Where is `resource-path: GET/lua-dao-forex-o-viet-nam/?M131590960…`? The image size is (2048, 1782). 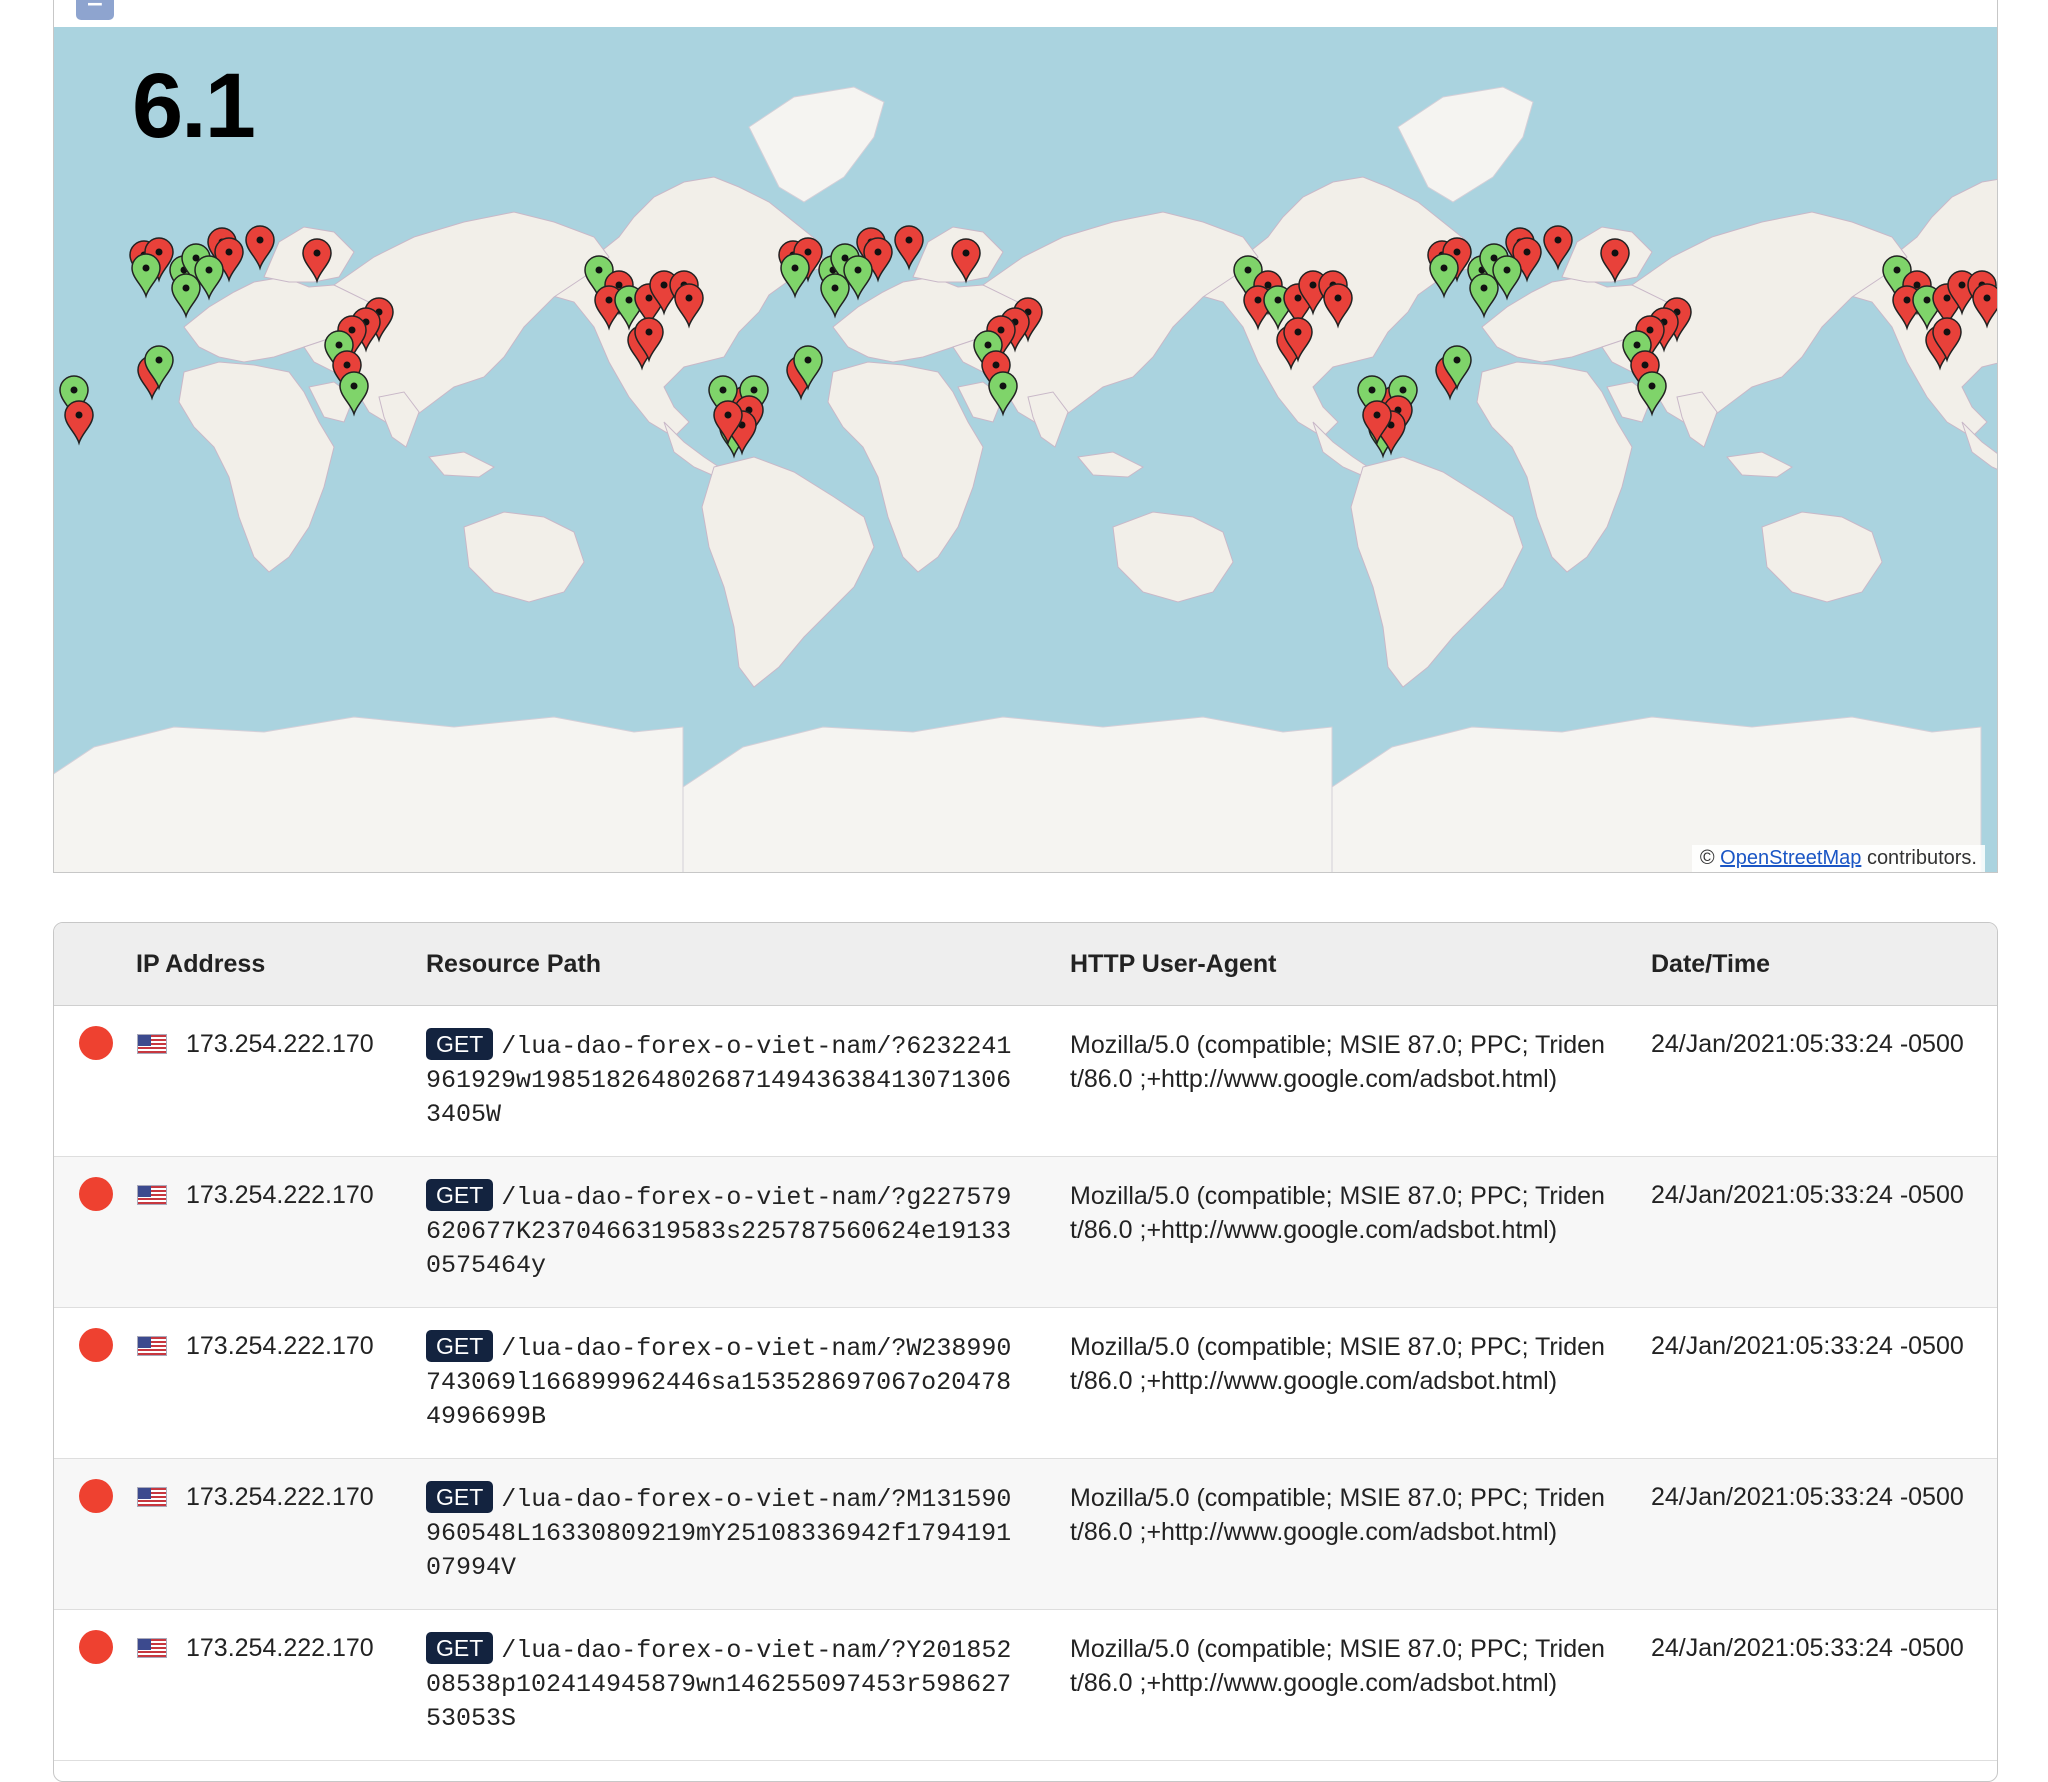 resource-path: GET/lua-dao-forex-o-viet-nam/?M131590960… is located at coordinates (726, 1533).